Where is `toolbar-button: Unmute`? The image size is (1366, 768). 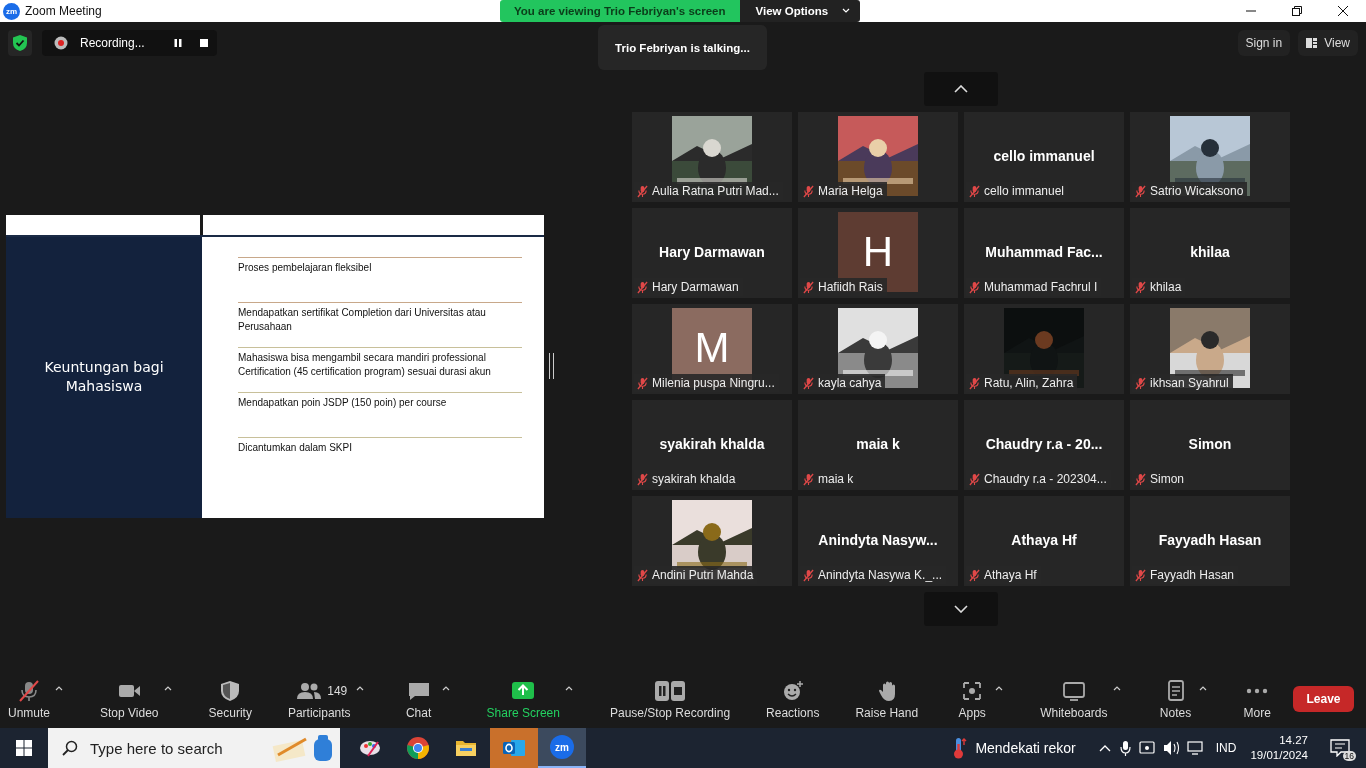 toolbar-button: Unmute is located at coordinates (29, 699).